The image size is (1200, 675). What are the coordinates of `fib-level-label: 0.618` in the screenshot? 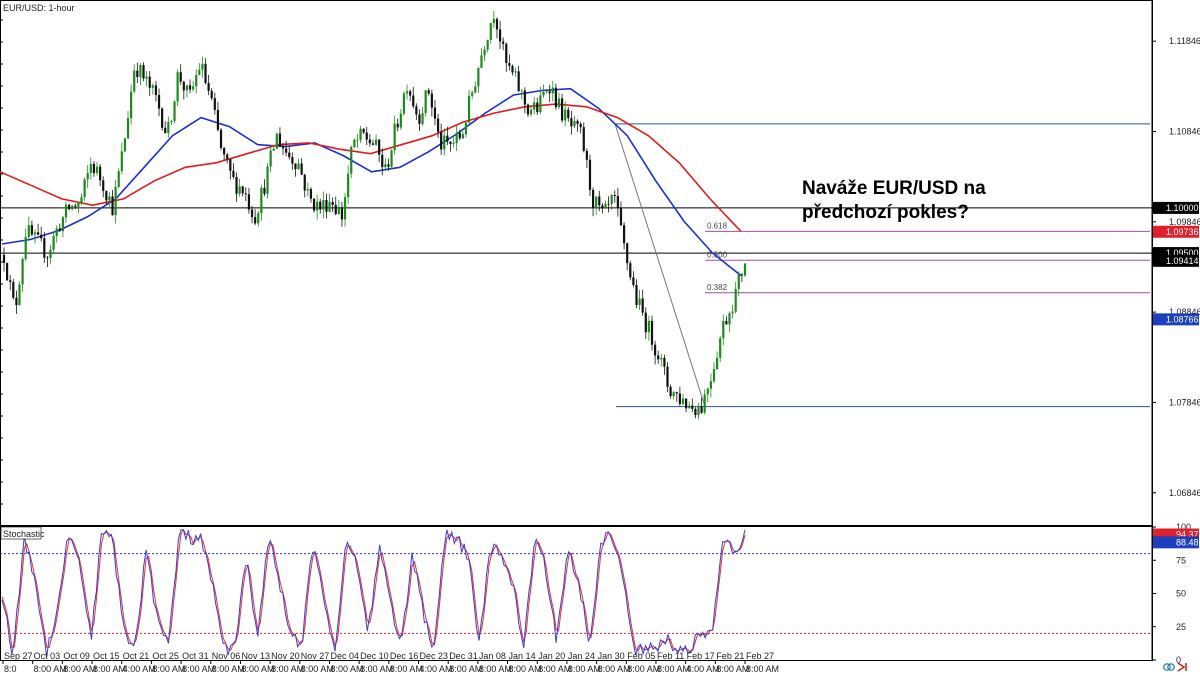 It's located at (717, 225).